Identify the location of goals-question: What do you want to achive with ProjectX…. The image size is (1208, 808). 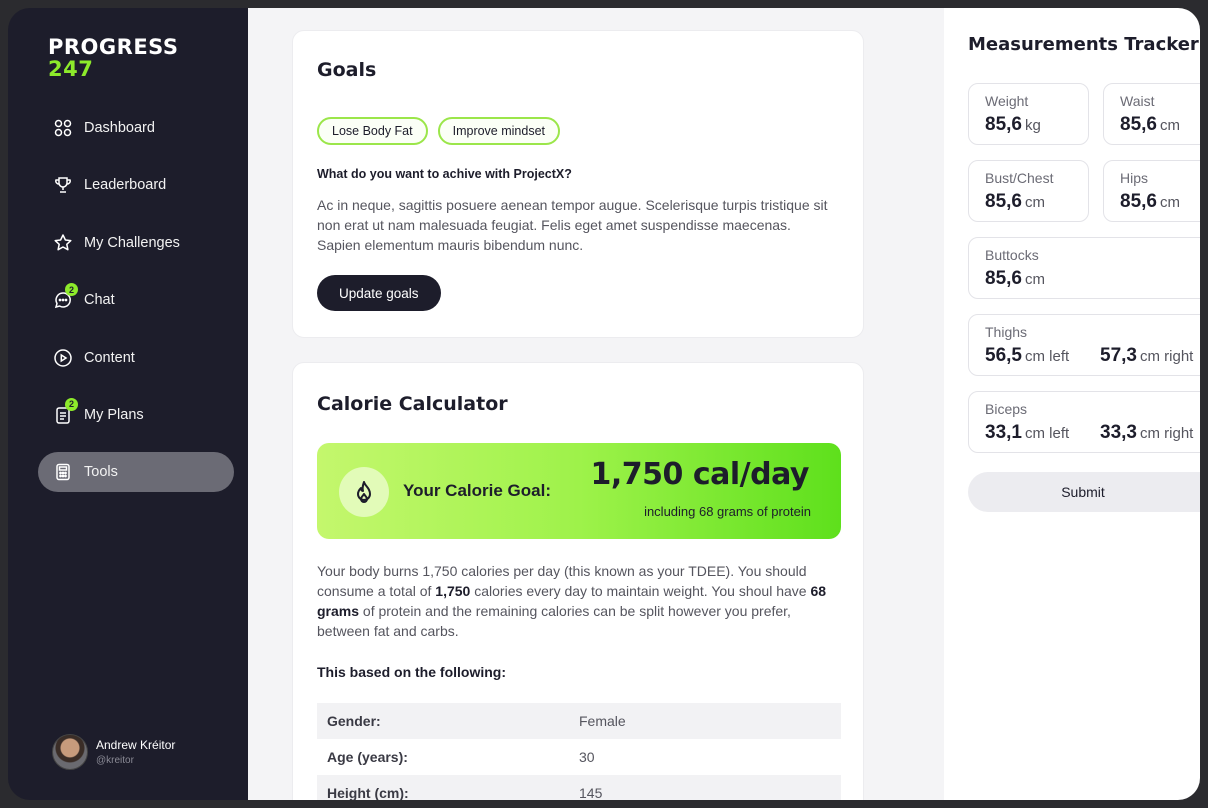
(444, 174).